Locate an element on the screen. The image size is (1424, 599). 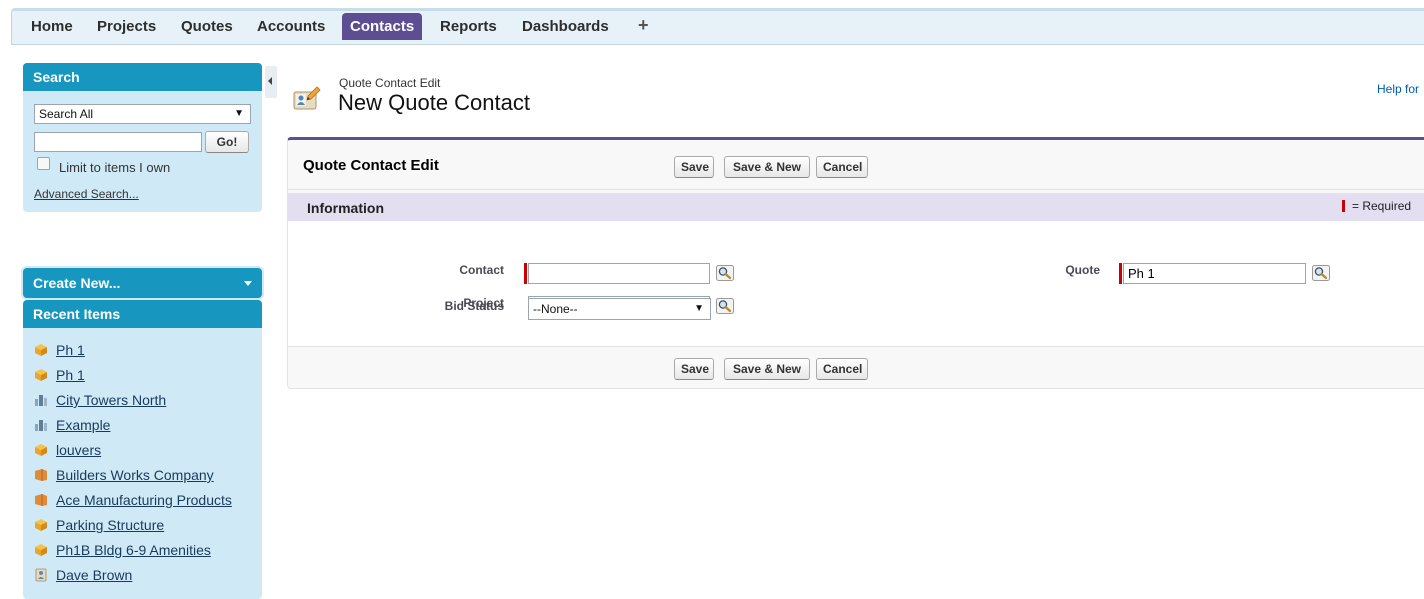
save-and-new-button-bottom: Save & New is located at coordinates (767, 369).